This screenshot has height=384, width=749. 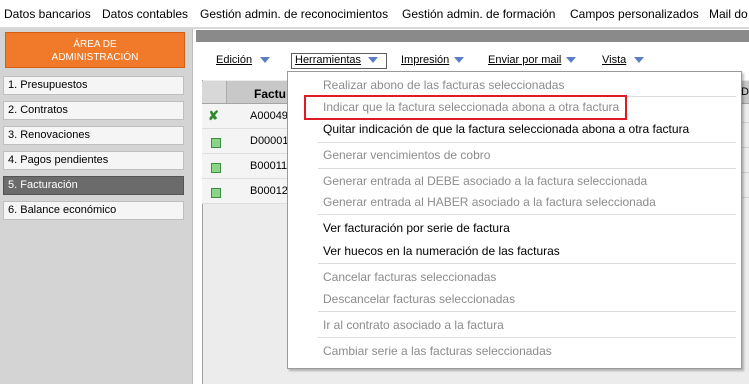 What do you see at coordinates (634, 14) in the screenshot?
I see `top-menu-campos-personalizados: Campos personalizados` at bounding box center [634, 14].